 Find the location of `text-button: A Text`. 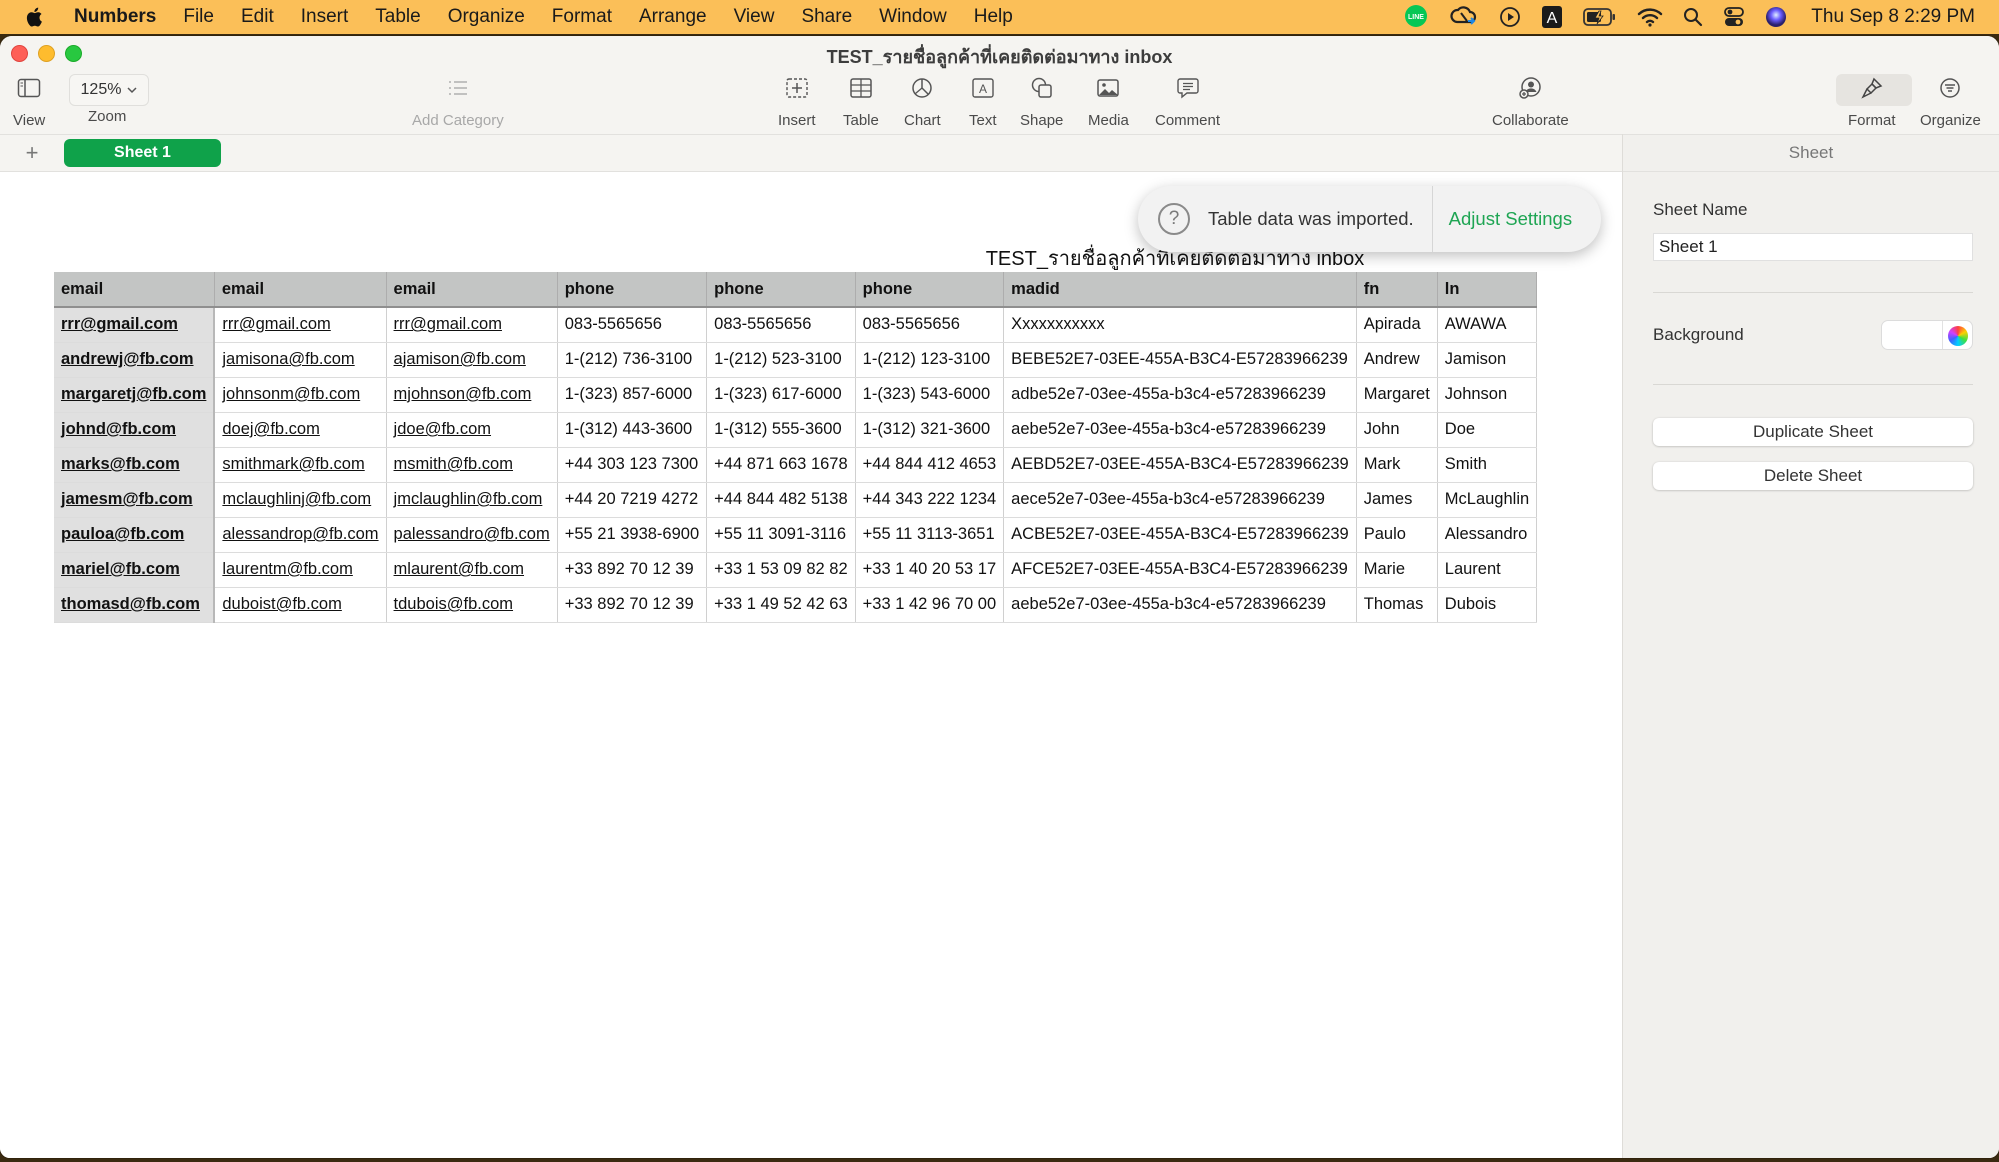

text-button: A Text is located at coordinates (983, 101).